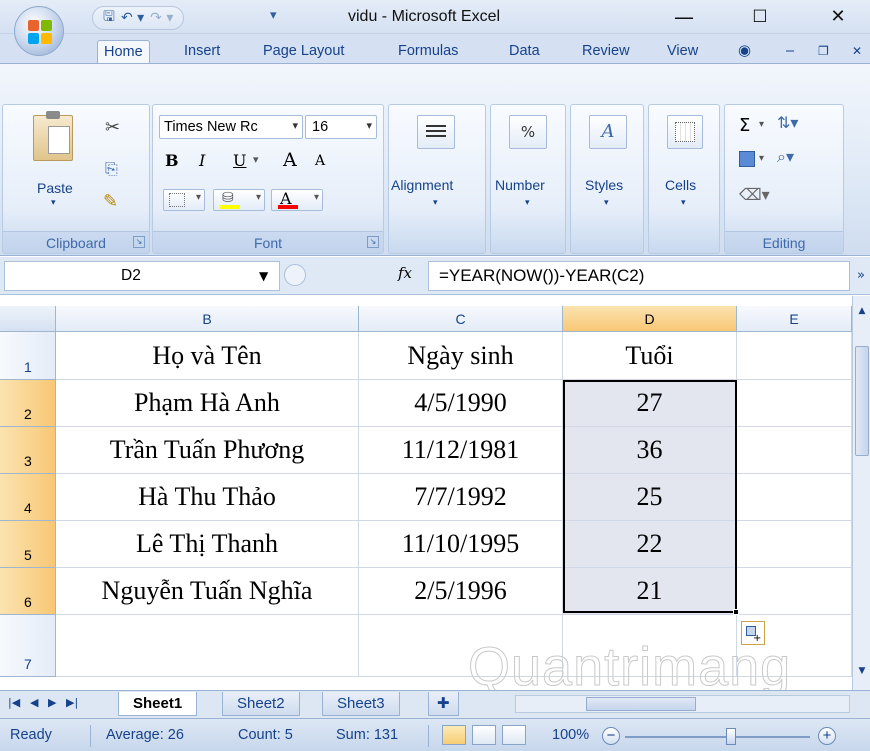 This screenshot has width=870, height=751. Describe the element at coordinates (794, 497) in the screenshot. I see `cell-e4` at that location.